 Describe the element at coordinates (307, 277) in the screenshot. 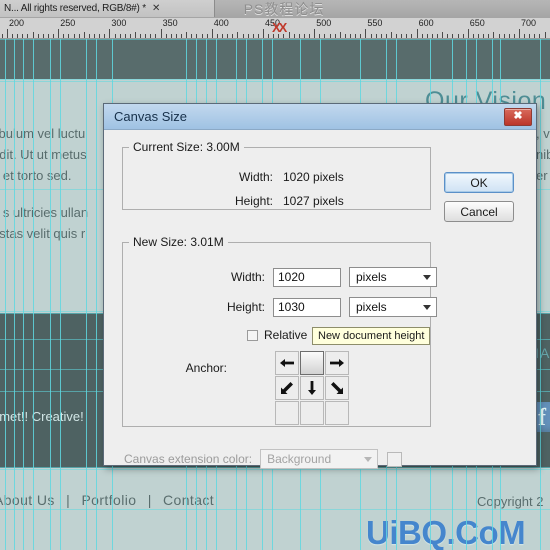

I see `width-input: 1020` at that location.